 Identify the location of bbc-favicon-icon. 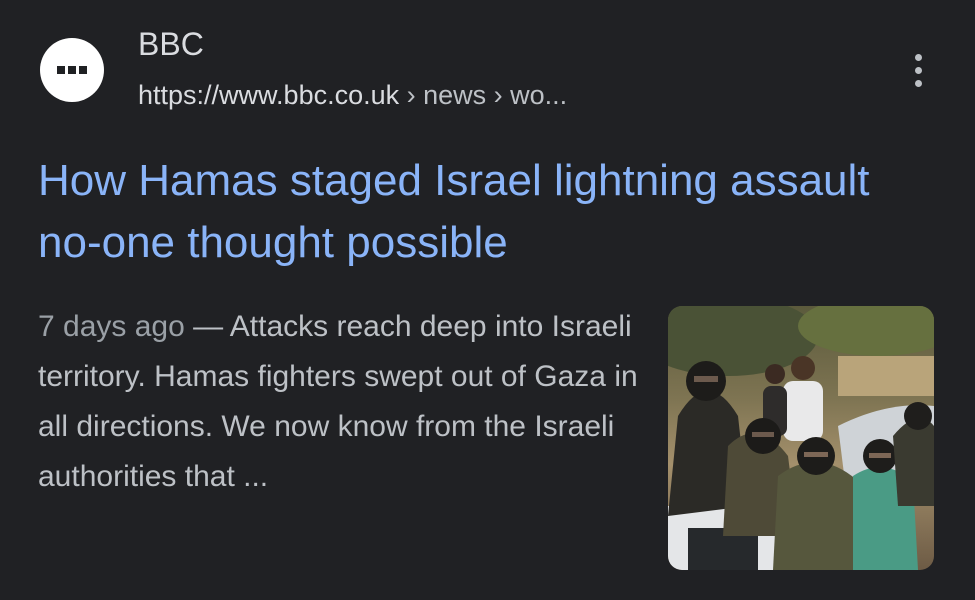
(72, 70).